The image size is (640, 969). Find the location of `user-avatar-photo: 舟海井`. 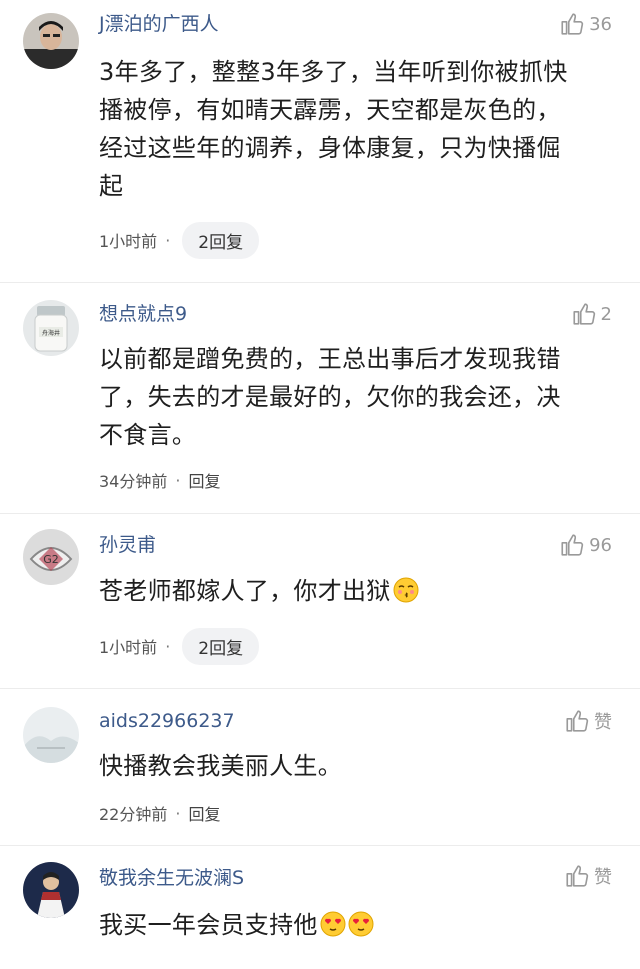

user-avatar-photo: 舟海井 is located at coordinates (51, 328).